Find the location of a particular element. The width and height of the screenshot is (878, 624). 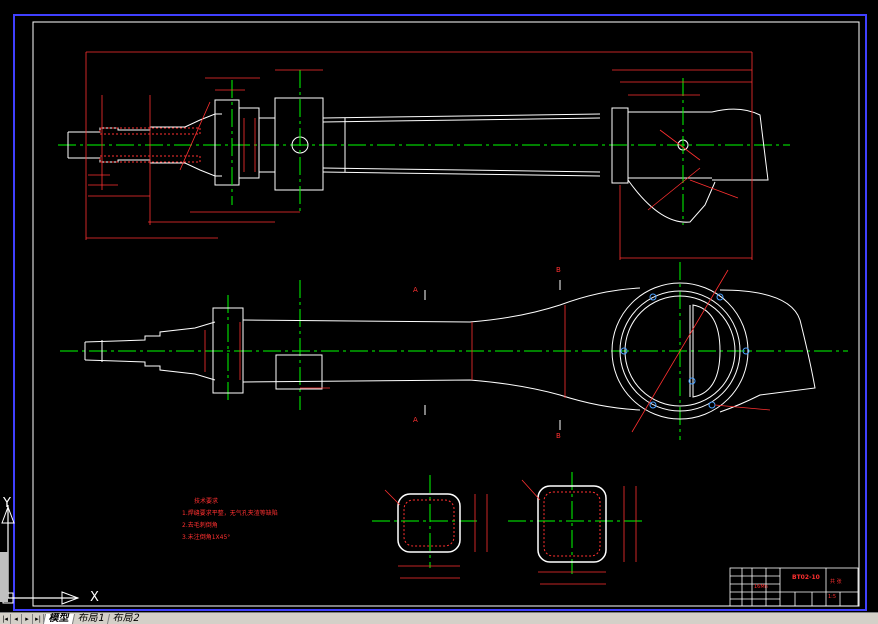

section-aa is located at coordinates (430, 527).